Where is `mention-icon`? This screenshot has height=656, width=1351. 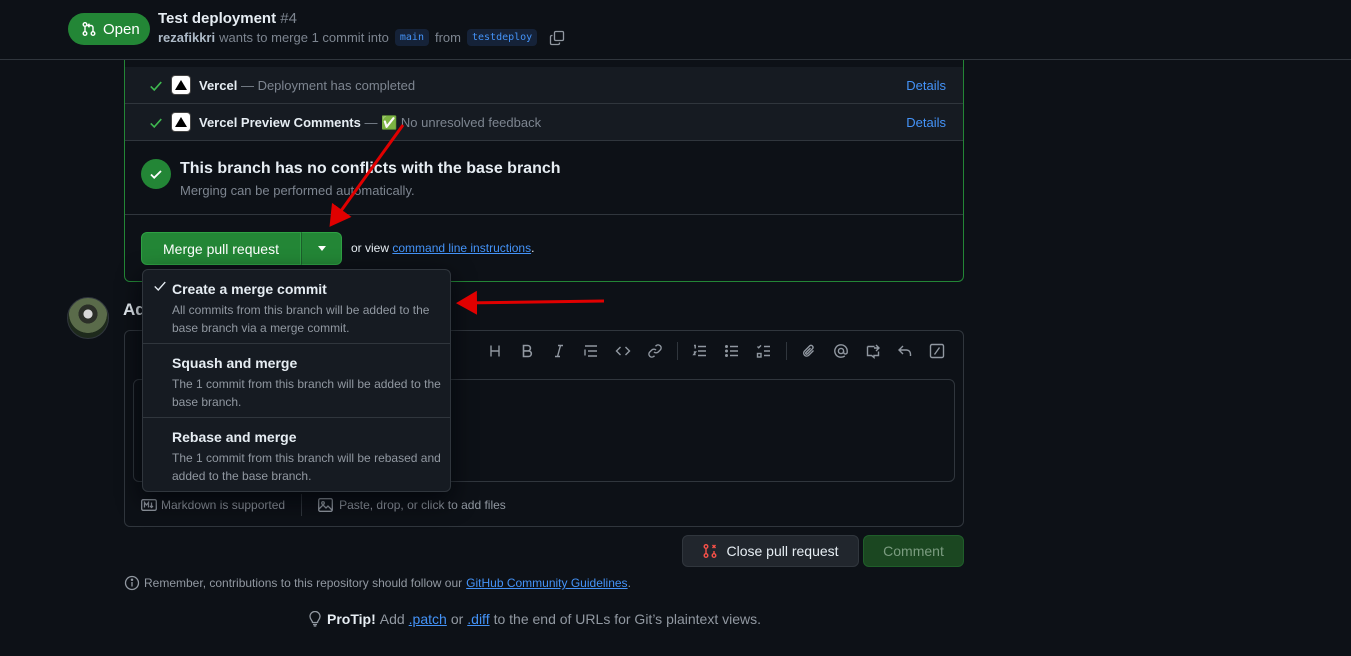
mention-icon is located at coordinates (841, 351).